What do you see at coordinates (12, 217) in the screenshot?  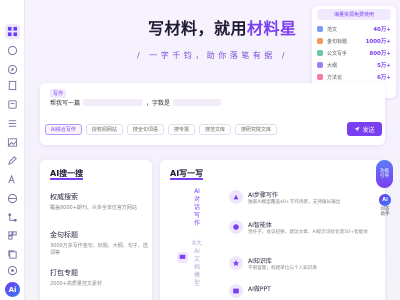 I see `flow-icon` at bounding box center [12, 217].